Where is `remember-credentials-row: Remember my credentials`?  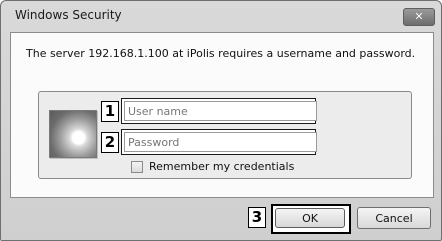
remember-credentials-row: Remember my credentials is located at coordinates (212, 166).